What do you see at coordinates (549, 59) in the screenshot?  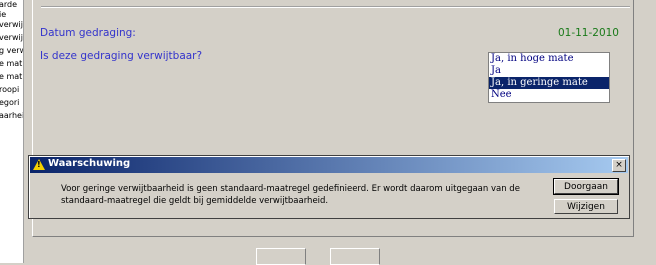 I see `option-hoge-mate: Ja, in hoge mate` at bounding box center [549, 59].